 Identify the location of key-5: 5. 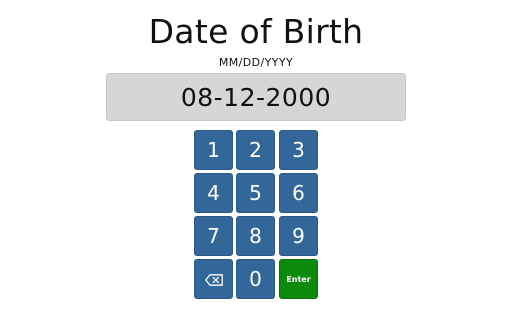
(255, 193).